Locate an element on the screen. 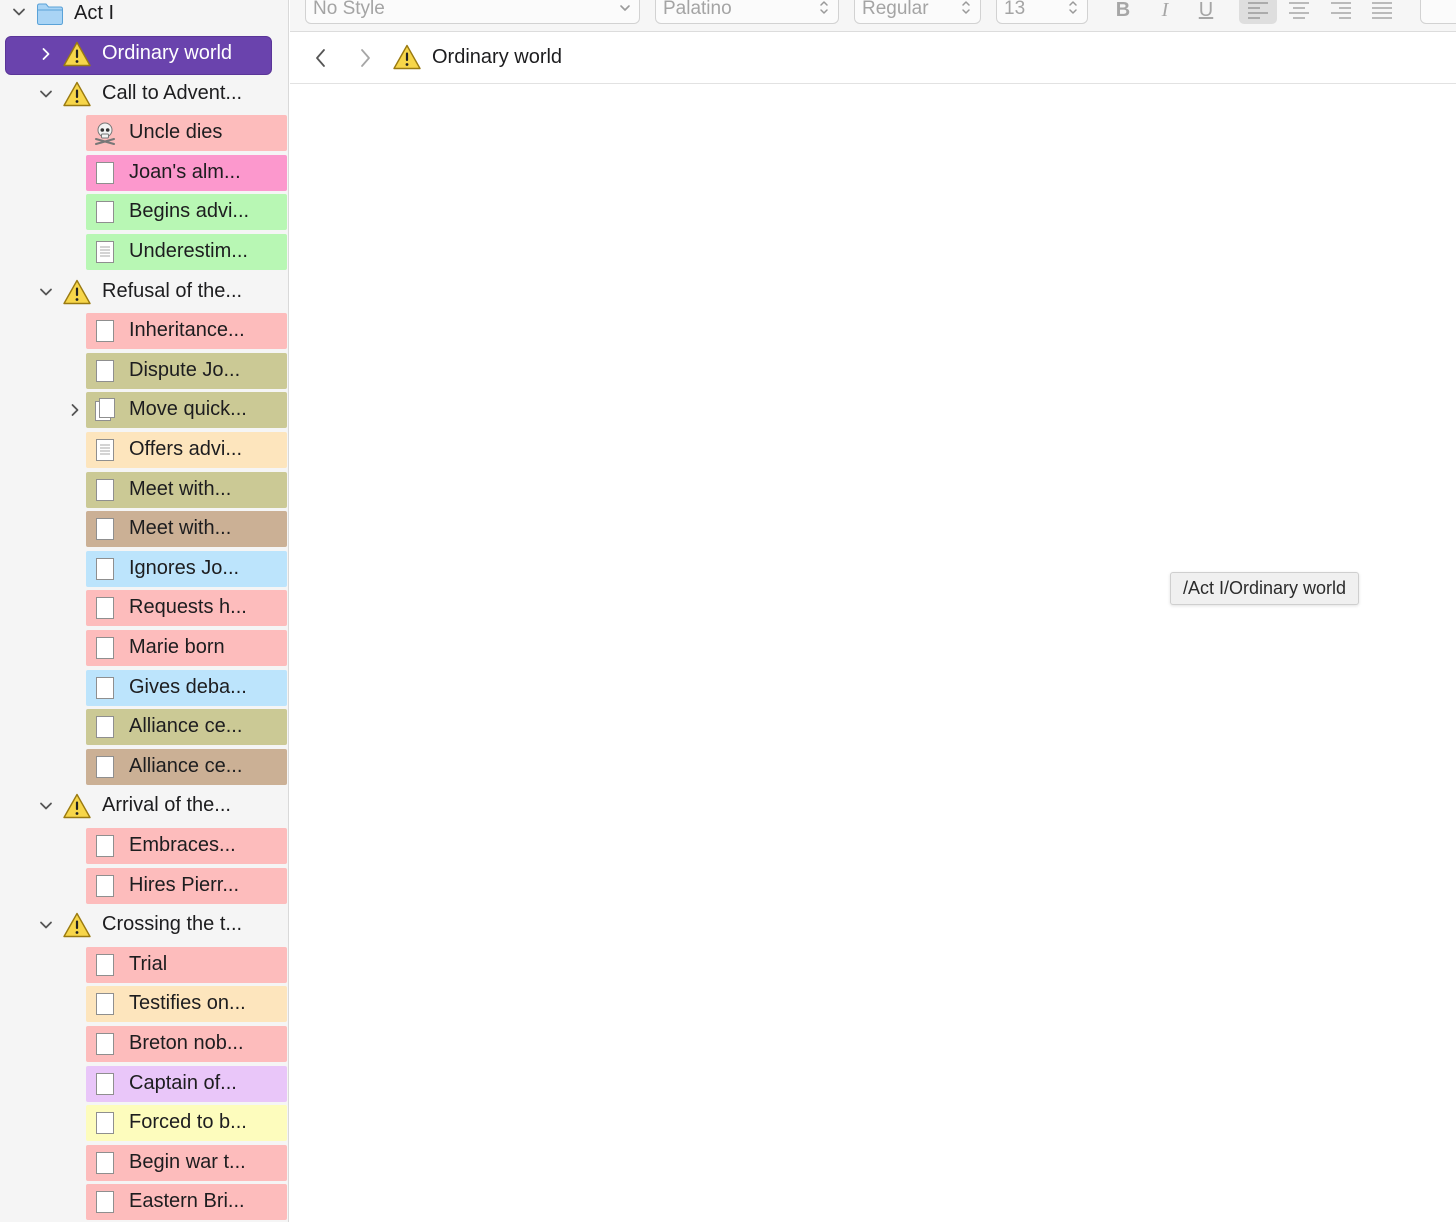  folder-icon is located at coordinates (50, 14).